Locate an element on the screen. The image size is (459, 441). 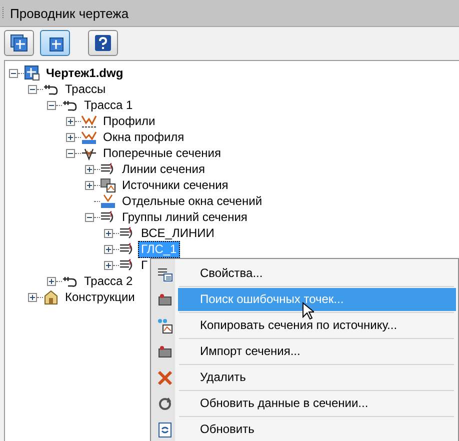
tree-item: Конструкции is located at coordinates (100, 297).